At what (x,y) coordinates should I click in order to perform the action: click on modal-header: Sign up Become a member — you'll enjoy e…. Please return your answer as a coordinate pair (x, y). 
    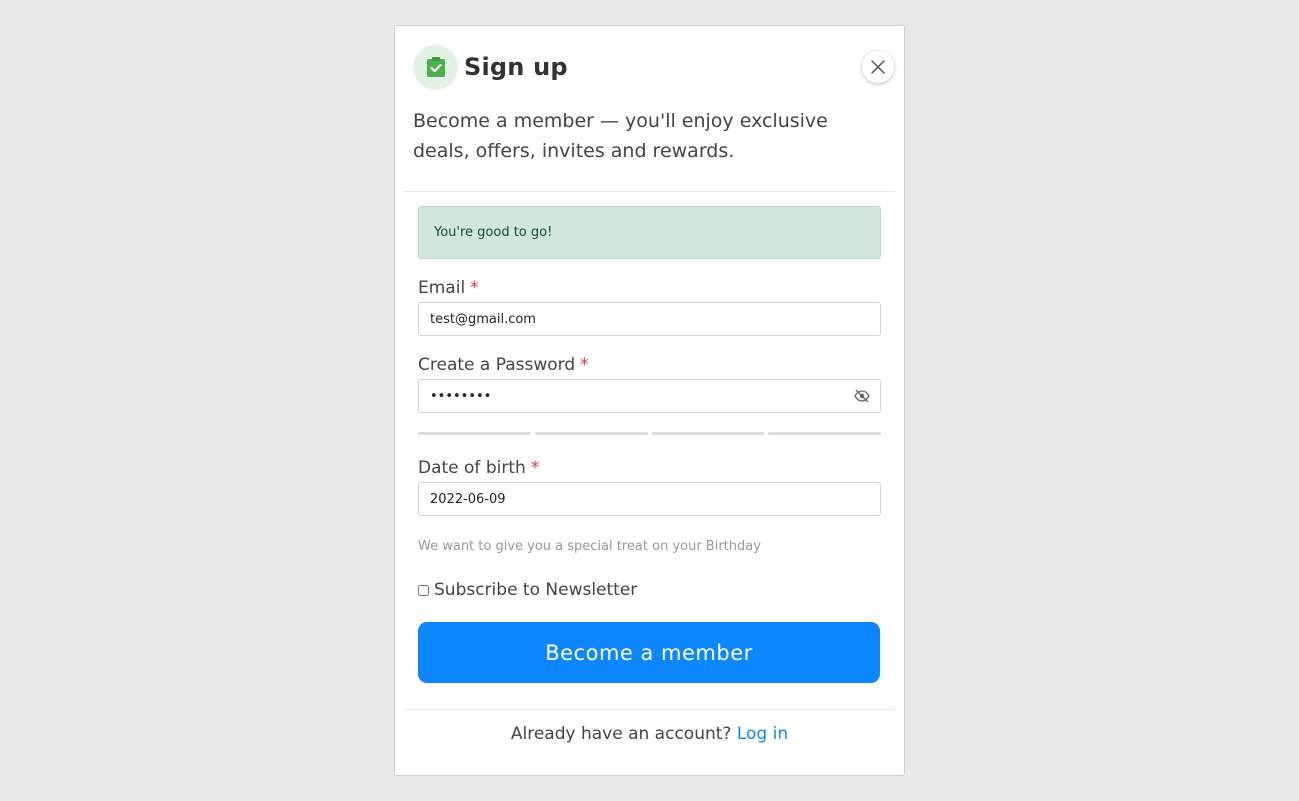
    Looking at the image, I should click on (649, 108).